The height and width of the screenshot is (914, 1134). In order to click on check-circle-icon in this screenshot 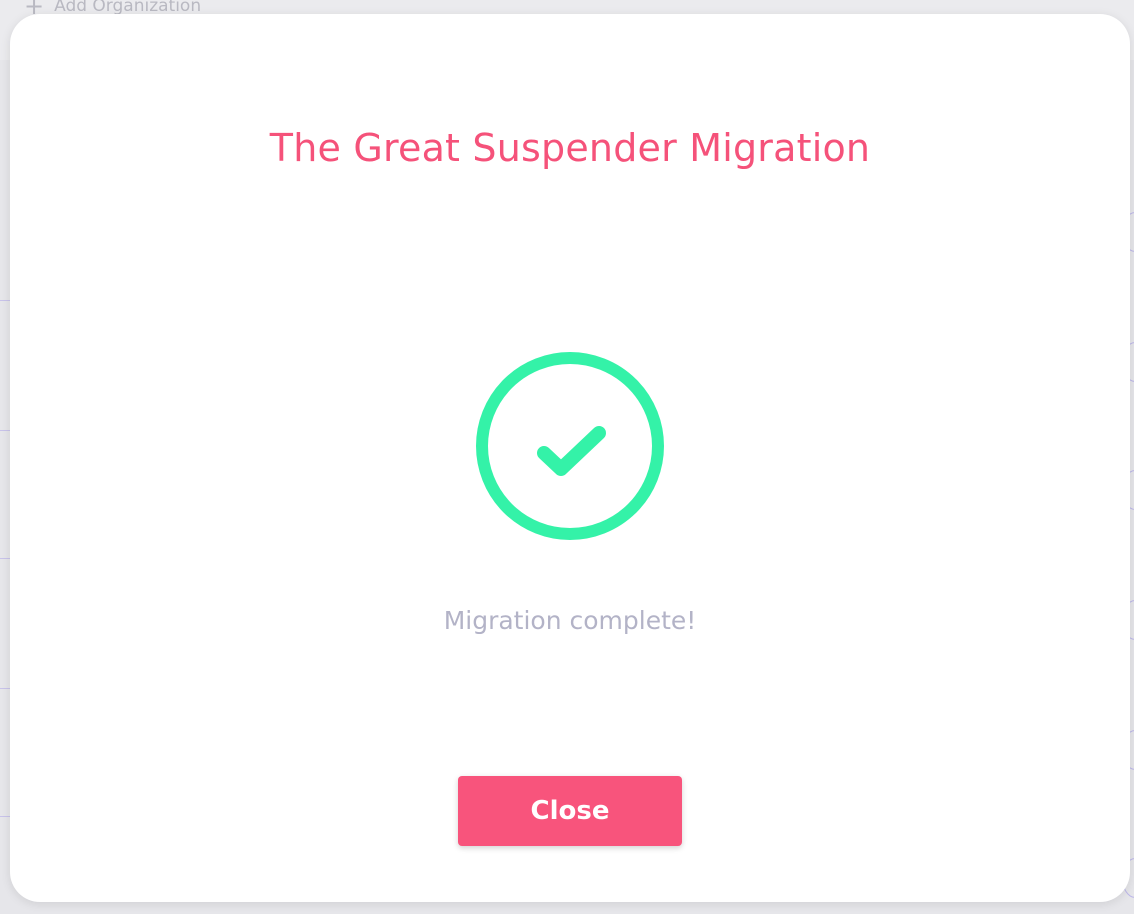, I will do `click(570, 446)`.